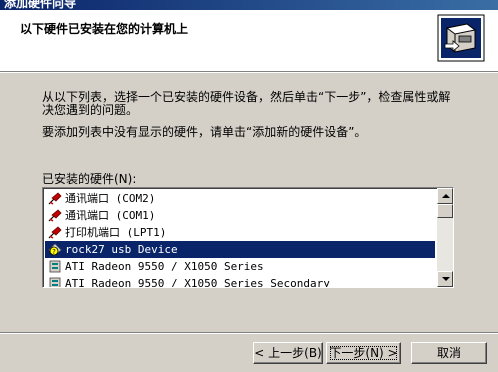 Image resolution: width=498 pixels, height=372 pixels. Describe the element at coordinates (249, 72) in the screenshot. I see `header-divider-highlight` at that location.